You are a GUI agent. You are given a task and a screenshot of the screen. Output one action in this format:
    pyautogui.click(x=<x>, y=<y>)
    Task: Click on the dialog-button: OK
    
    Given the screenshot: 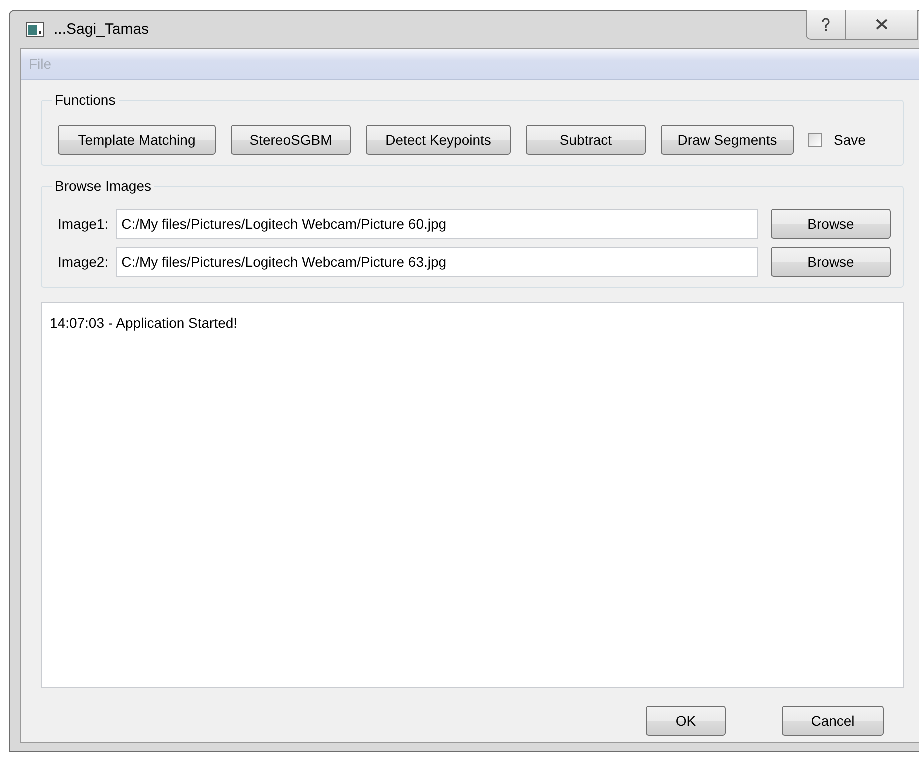 What is the action you would take?
    pyautogui.click(x=686, y=721)
    